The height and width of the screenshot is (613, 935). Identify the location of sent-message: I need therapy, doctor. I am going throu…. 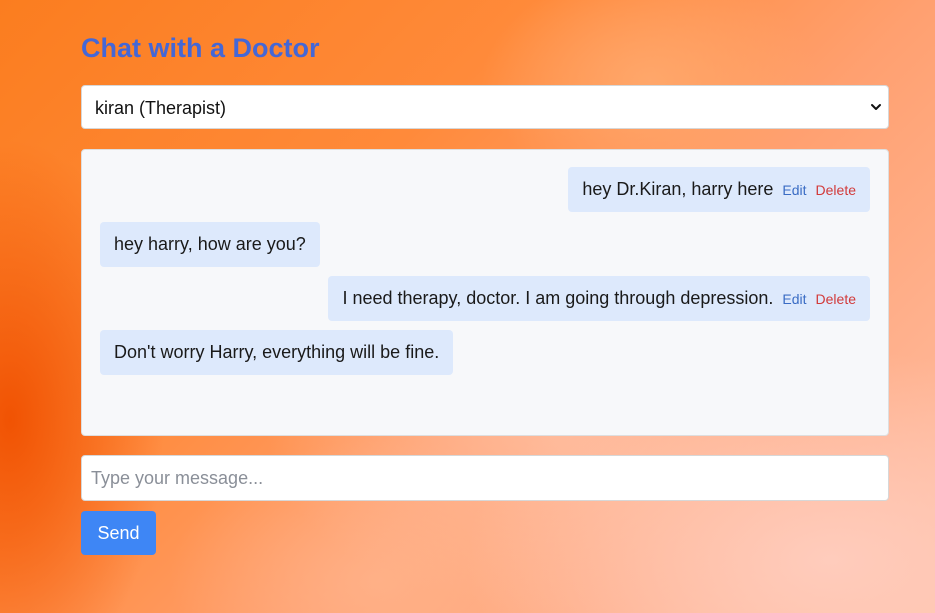
(599, 298).